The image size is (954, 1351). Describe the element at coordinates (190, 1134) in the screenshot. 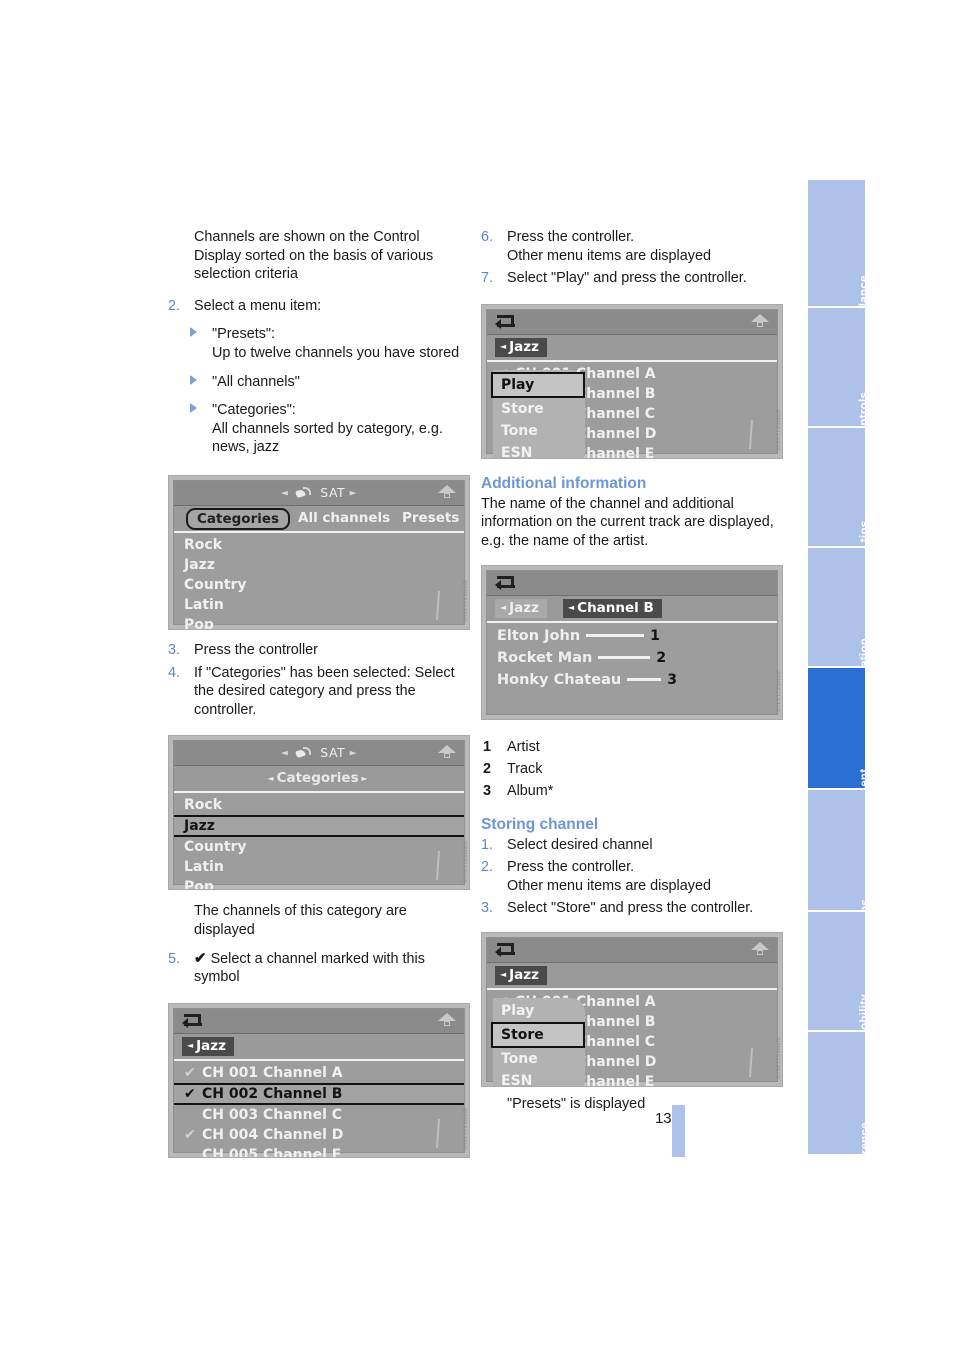

I see `check-icon: ✔` at that location.